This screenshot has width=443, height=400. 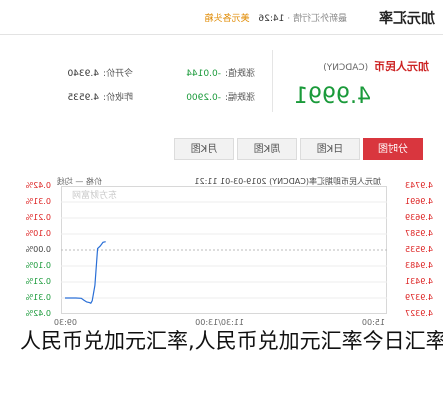 I want to click on stat-change-percent: 涨跌幅:-0.2900, so click(x=220, y=96).